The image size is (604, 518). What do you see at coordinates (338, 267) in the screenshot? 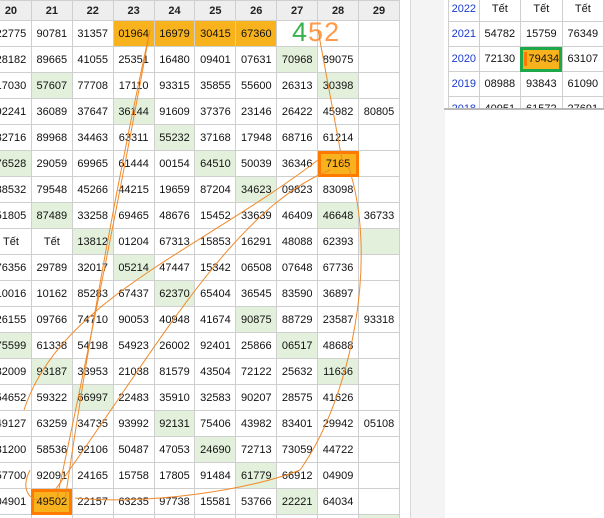
I see `result-cell: 67736` at bounding box center [338, 267].